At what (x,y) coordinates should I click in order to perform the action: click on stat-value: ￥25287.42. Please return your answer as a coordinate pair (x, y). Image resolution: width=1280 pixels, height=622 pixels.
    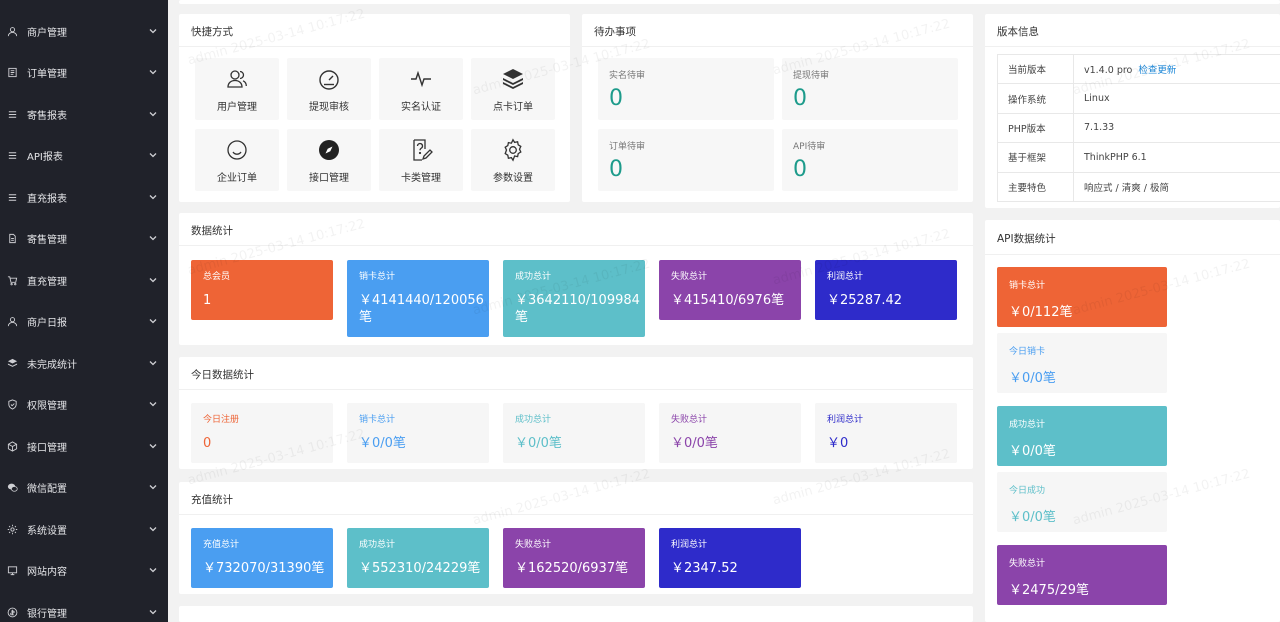
    Looking at the image, I should click on (865, 300).